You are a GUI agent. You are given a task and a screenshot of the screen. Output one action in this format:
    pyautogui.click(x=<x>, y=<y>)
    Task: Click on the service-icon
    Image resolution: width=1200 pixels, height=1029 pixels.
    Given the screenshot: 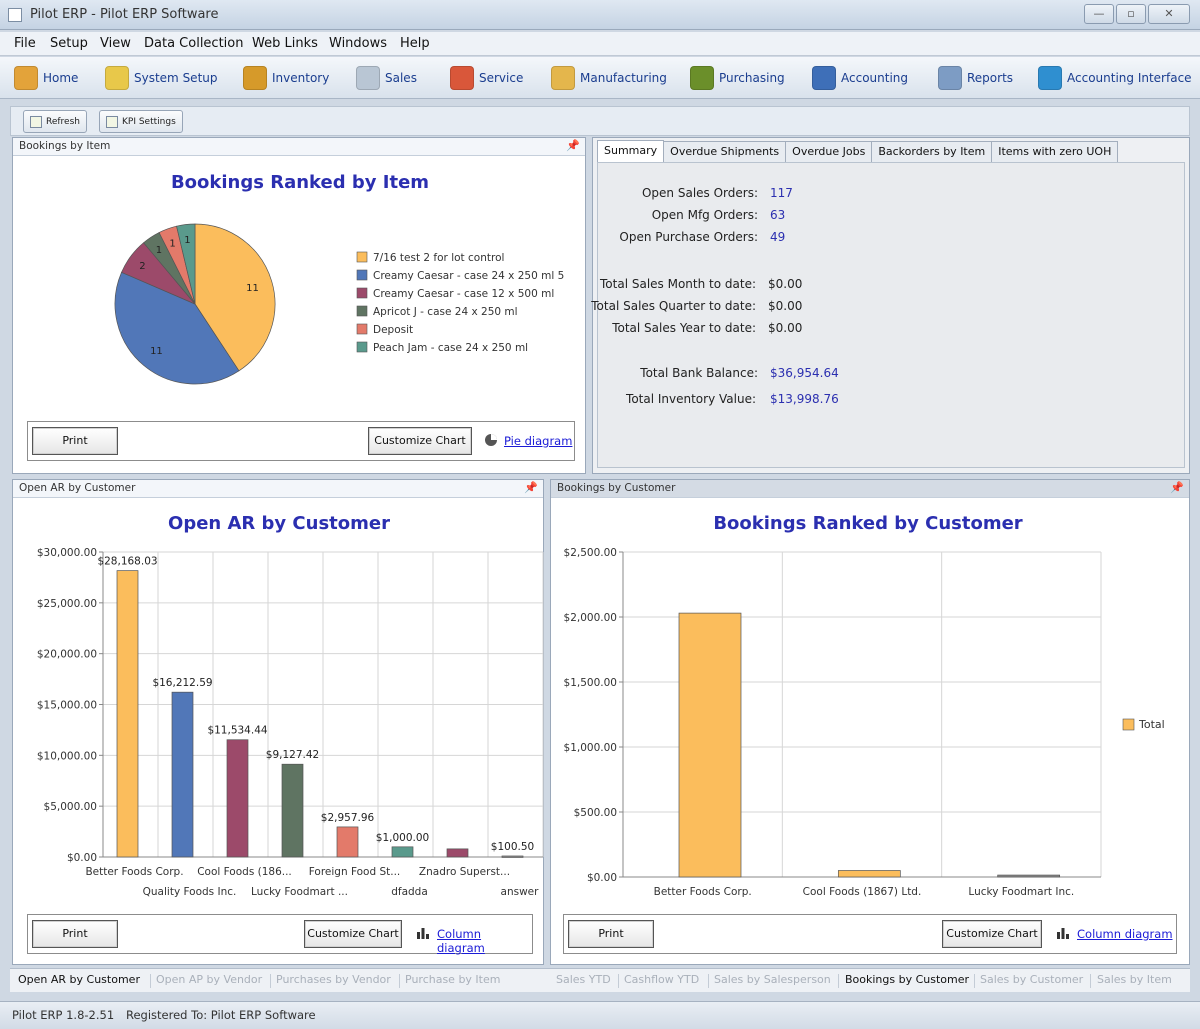 What is the action you would take?
    pyautogui.click(x=462, y=78)
    